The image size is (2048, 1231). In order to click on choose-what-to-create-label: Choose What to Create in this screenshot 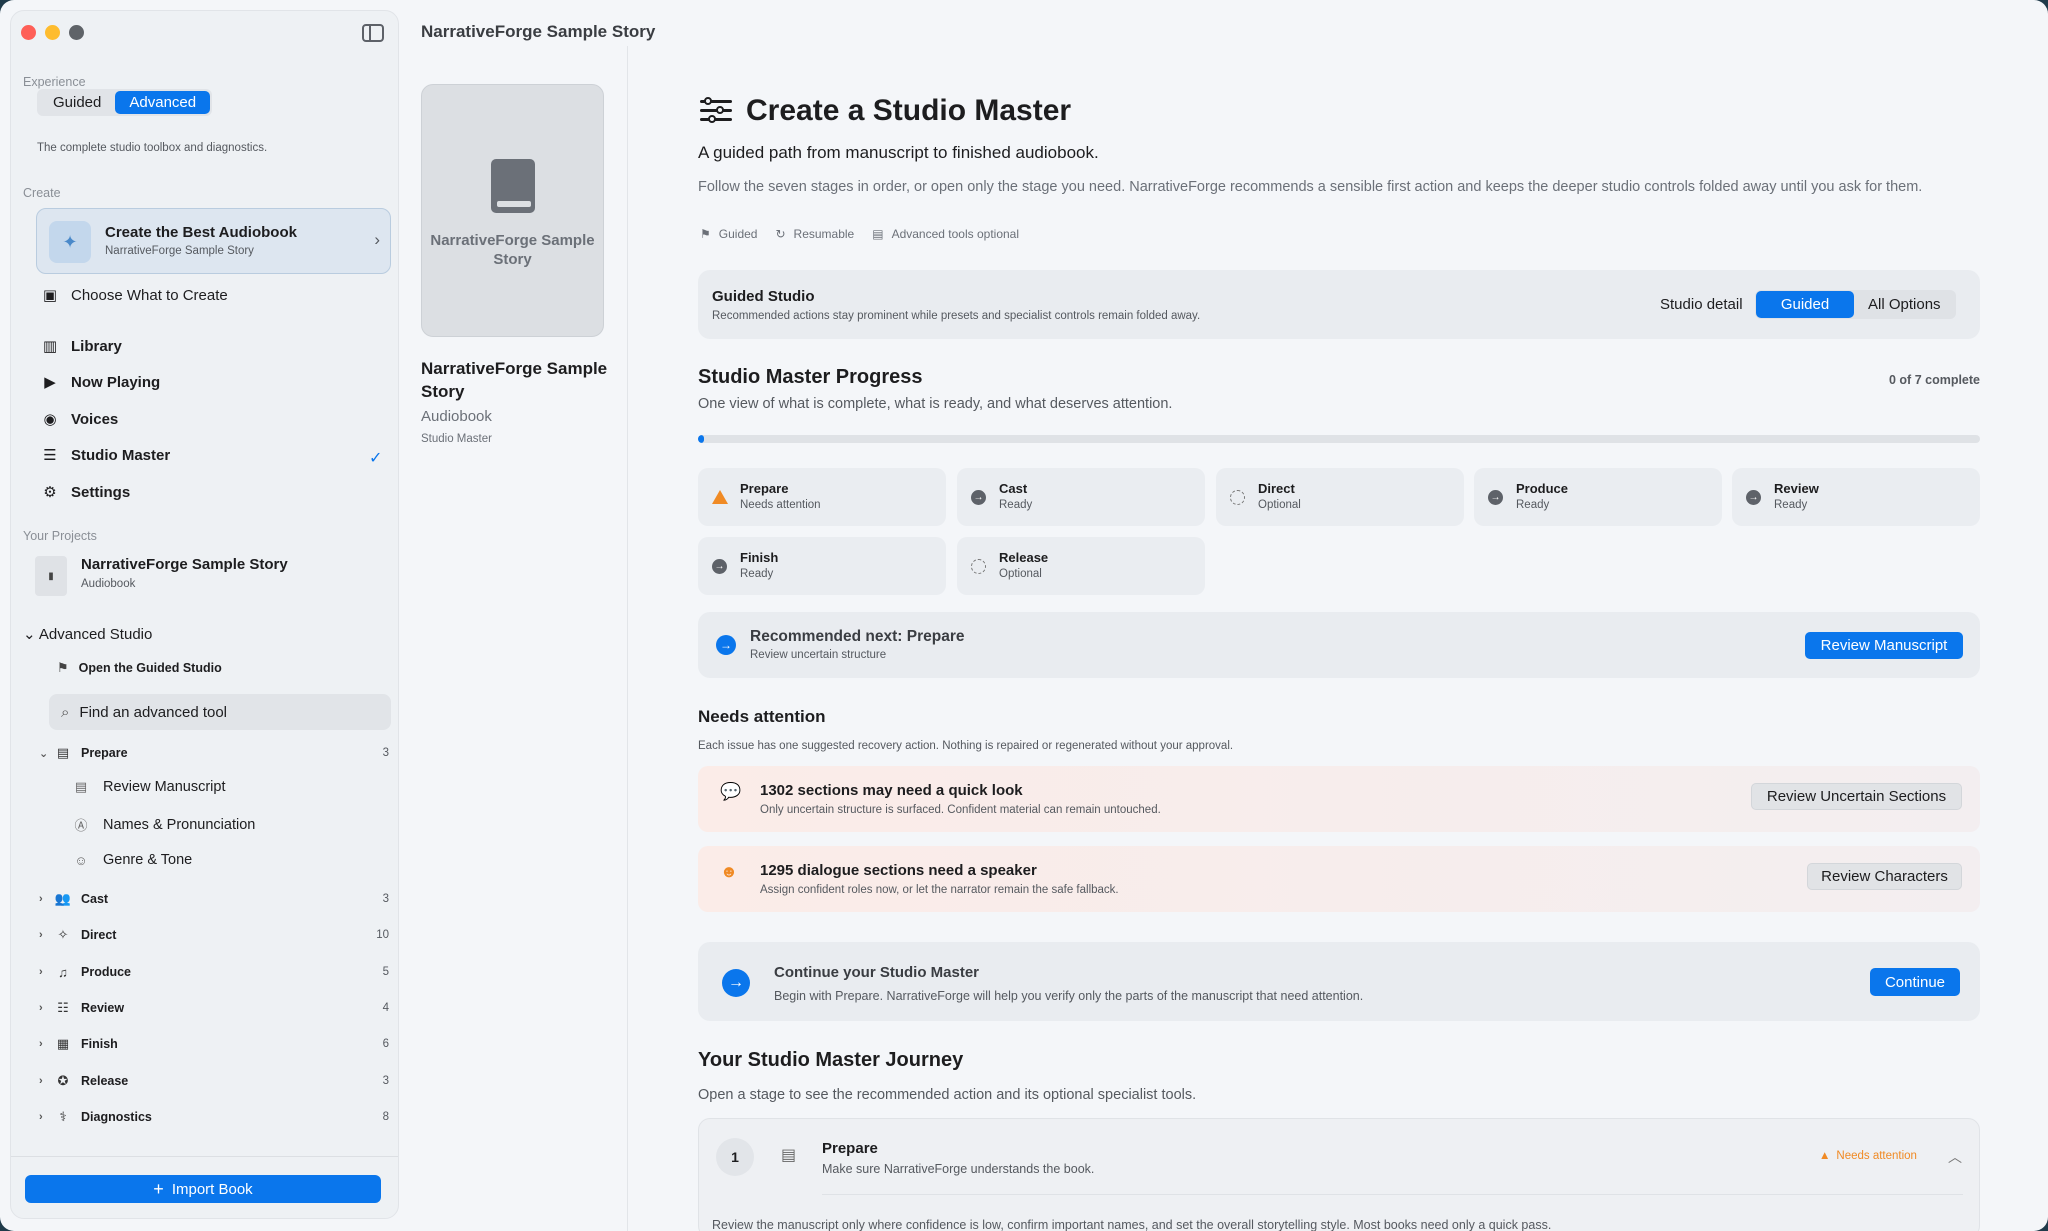, I will do `click(149, 295)`.